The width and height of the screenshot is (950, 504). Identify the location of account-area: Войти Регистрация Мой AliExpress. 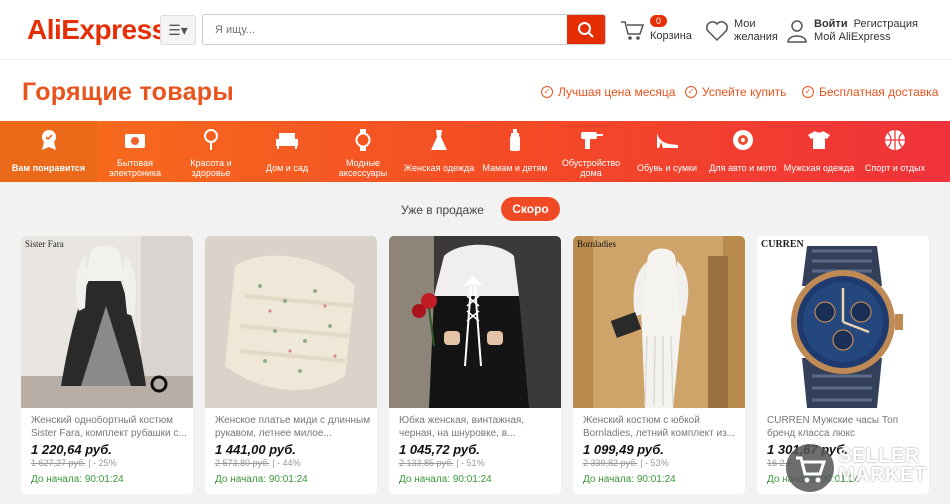
(852, 31).